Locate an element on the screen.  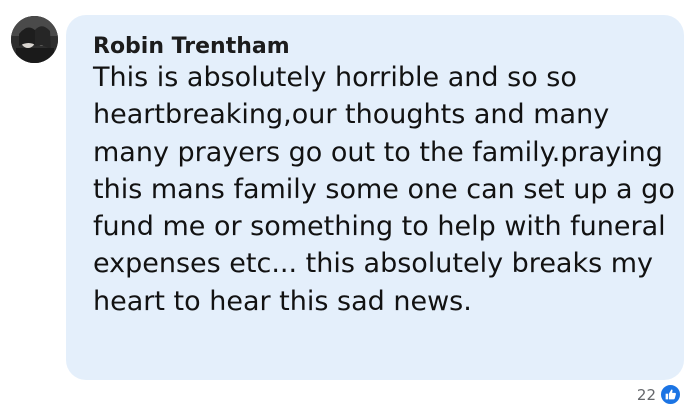
avatar is located at coordinates (34, 39).